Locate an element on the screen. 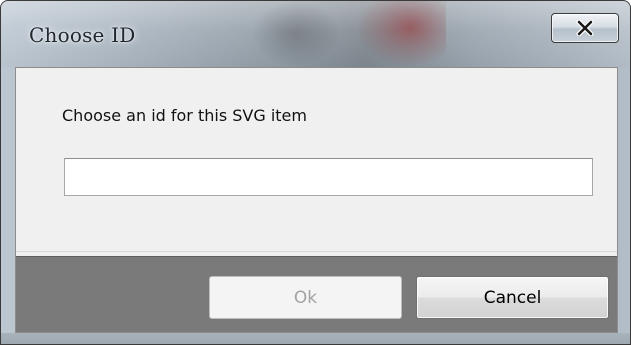 The width and height of the screenshot is (631, 345). titlebar-background-glow is located at coordinates (296, 34).